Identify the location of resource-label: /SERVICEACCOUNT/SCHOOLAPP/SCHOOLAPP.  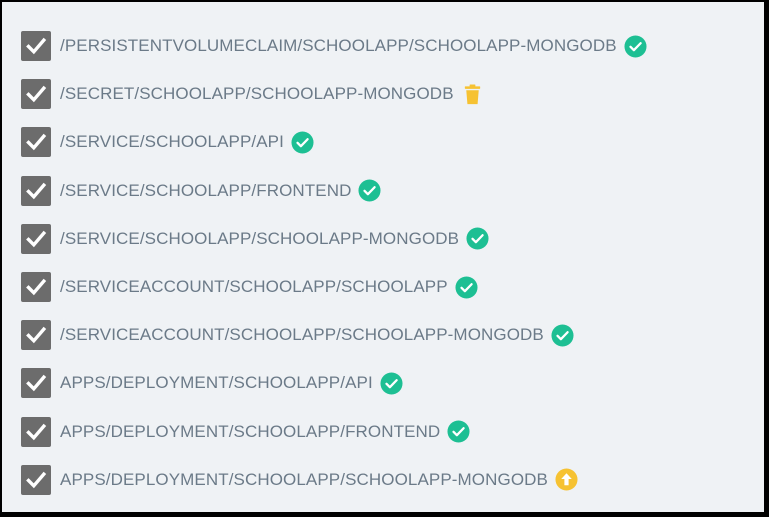
(254, 287).